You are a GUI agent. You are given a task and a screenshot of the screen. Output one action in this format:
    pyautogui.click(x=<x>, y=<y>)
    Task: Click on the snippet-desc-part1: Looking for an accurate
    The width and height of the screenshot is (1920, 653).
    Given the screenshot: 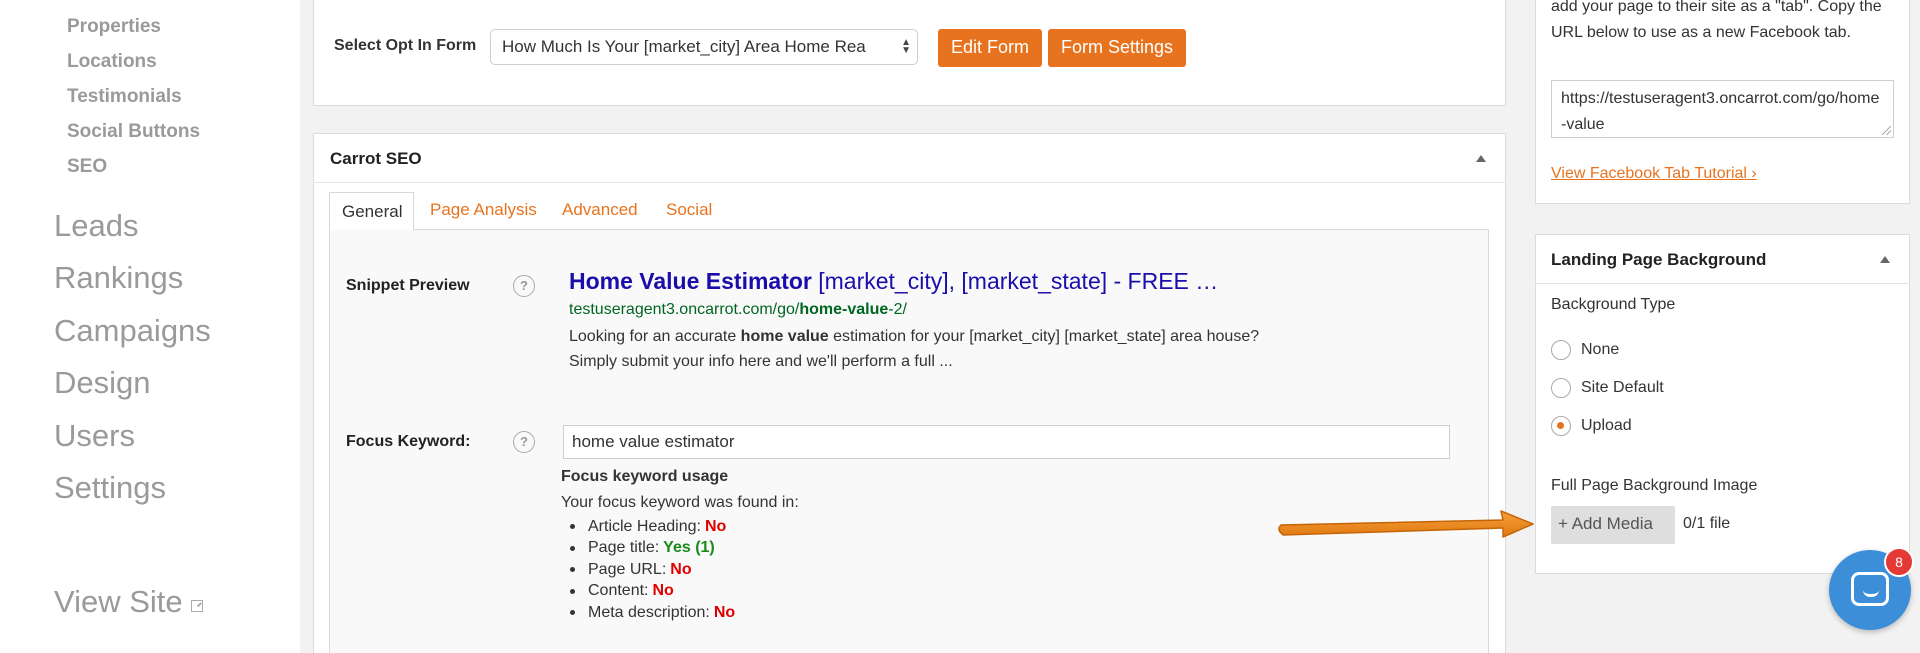 What is the action you would take?
    pyautogui.click(x=655, y=336)
    